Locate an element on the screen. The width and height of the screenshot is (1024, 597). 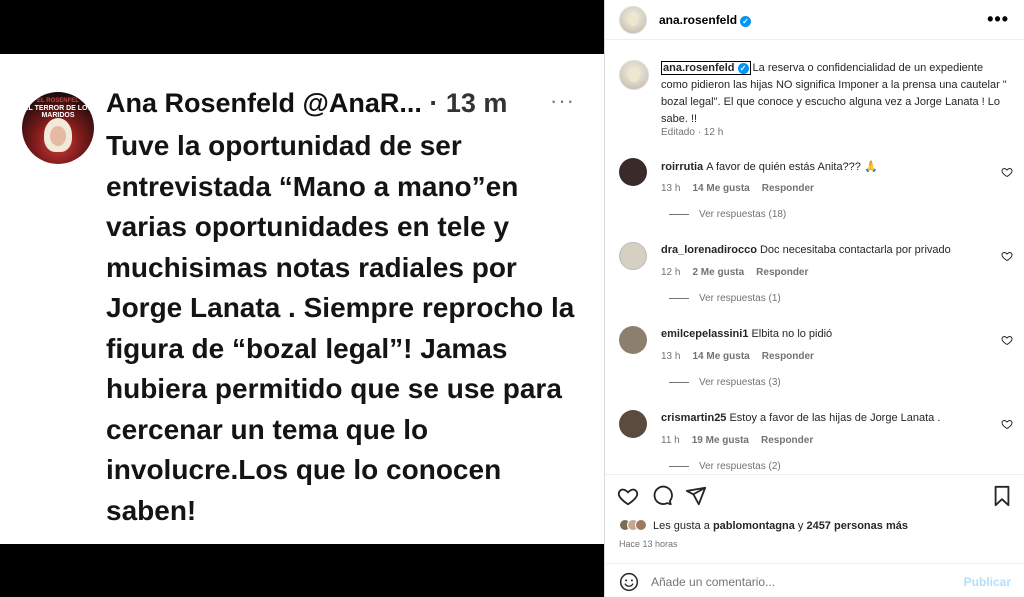
comment-username: emilcepelassini1 is located at coordinates (704, 334).